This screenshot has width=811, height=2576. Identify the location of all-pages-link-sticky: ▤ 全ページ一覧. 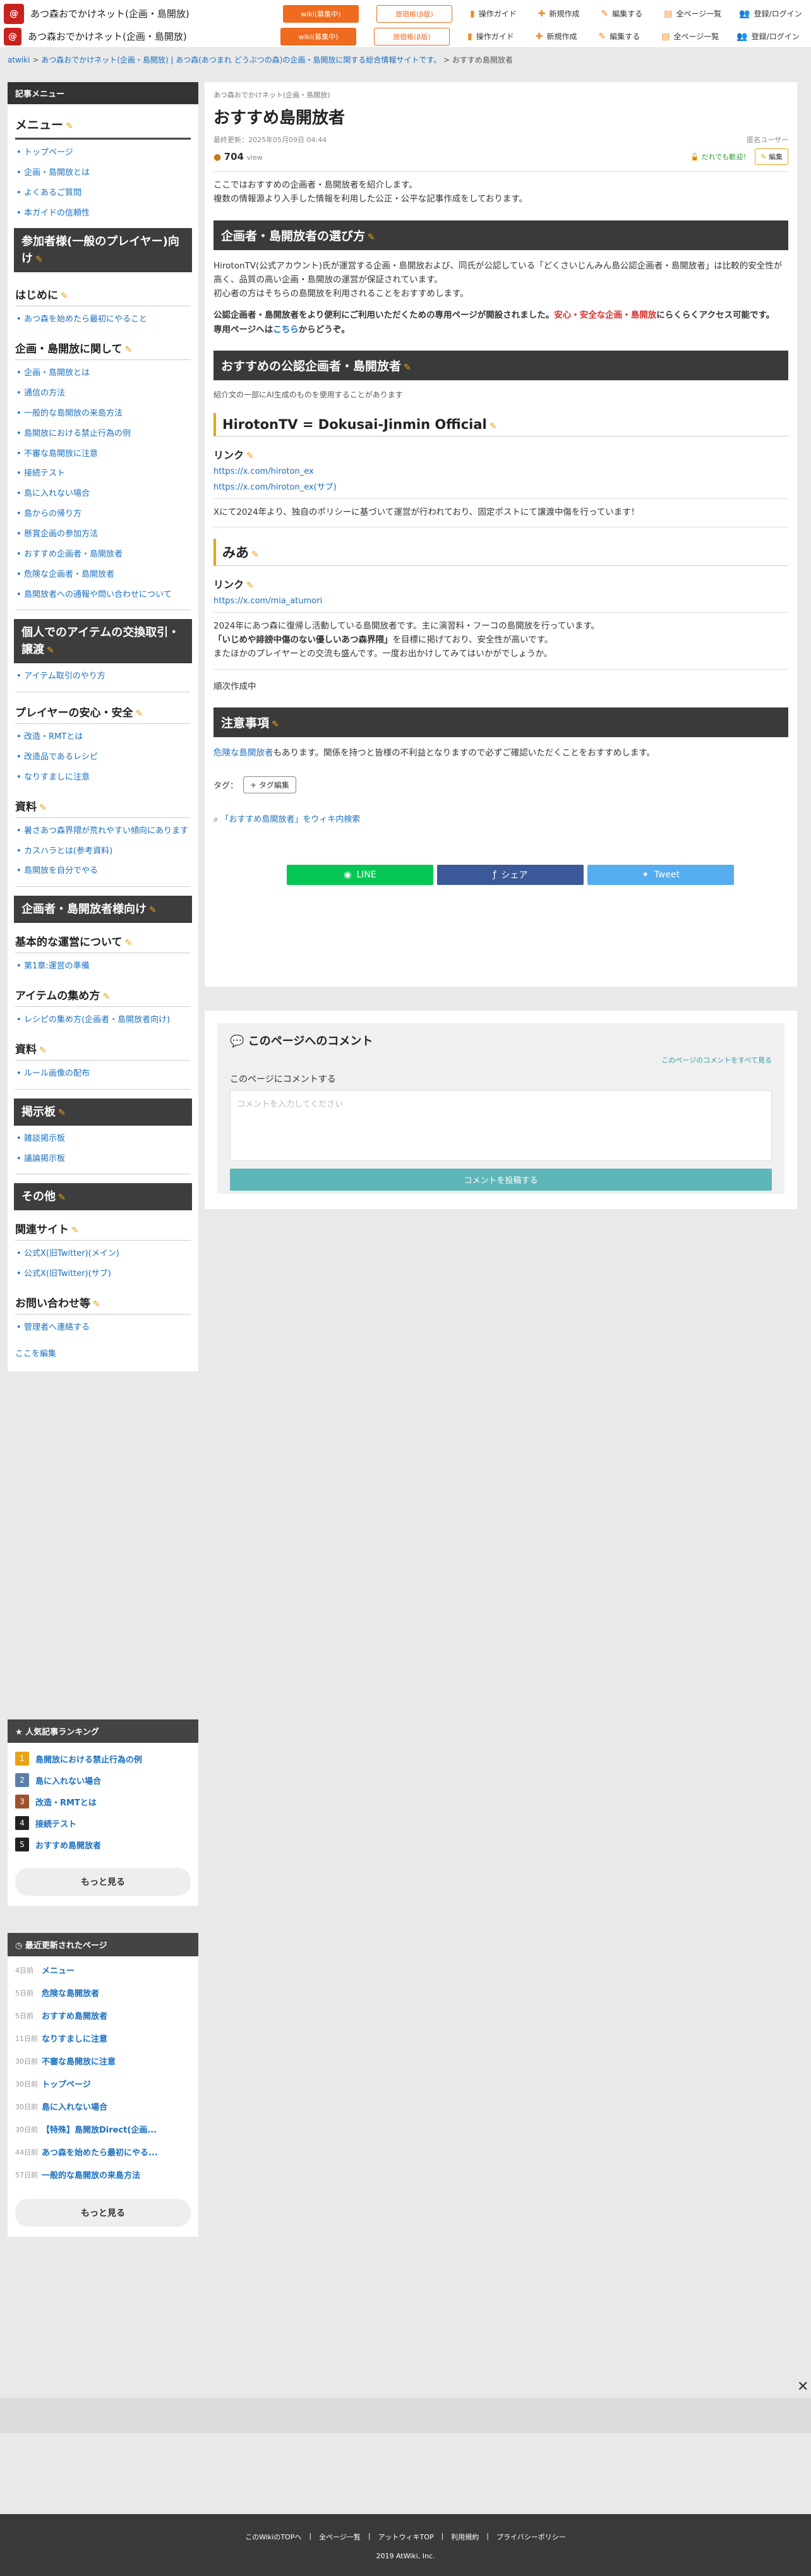
(690, 36).